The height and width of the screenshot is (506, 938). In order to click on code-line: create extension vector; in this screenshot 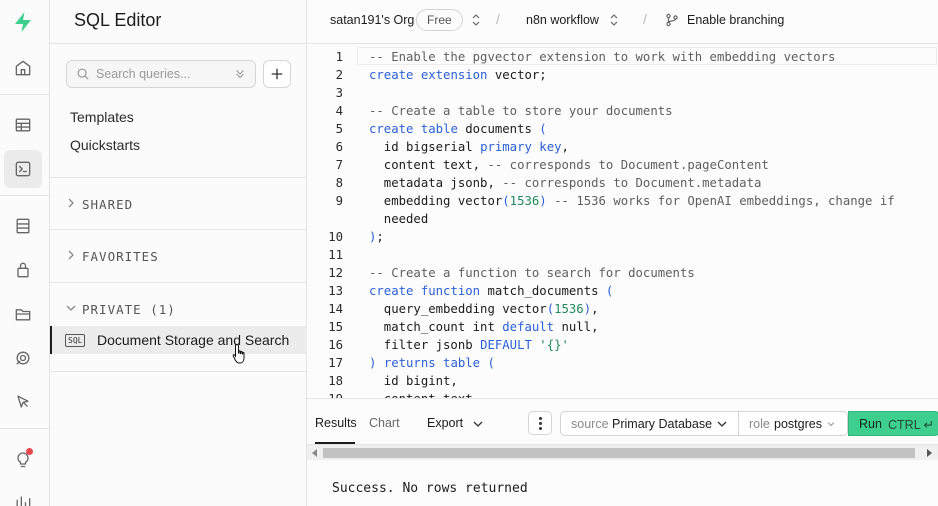, I will do `click(649, 75)`.